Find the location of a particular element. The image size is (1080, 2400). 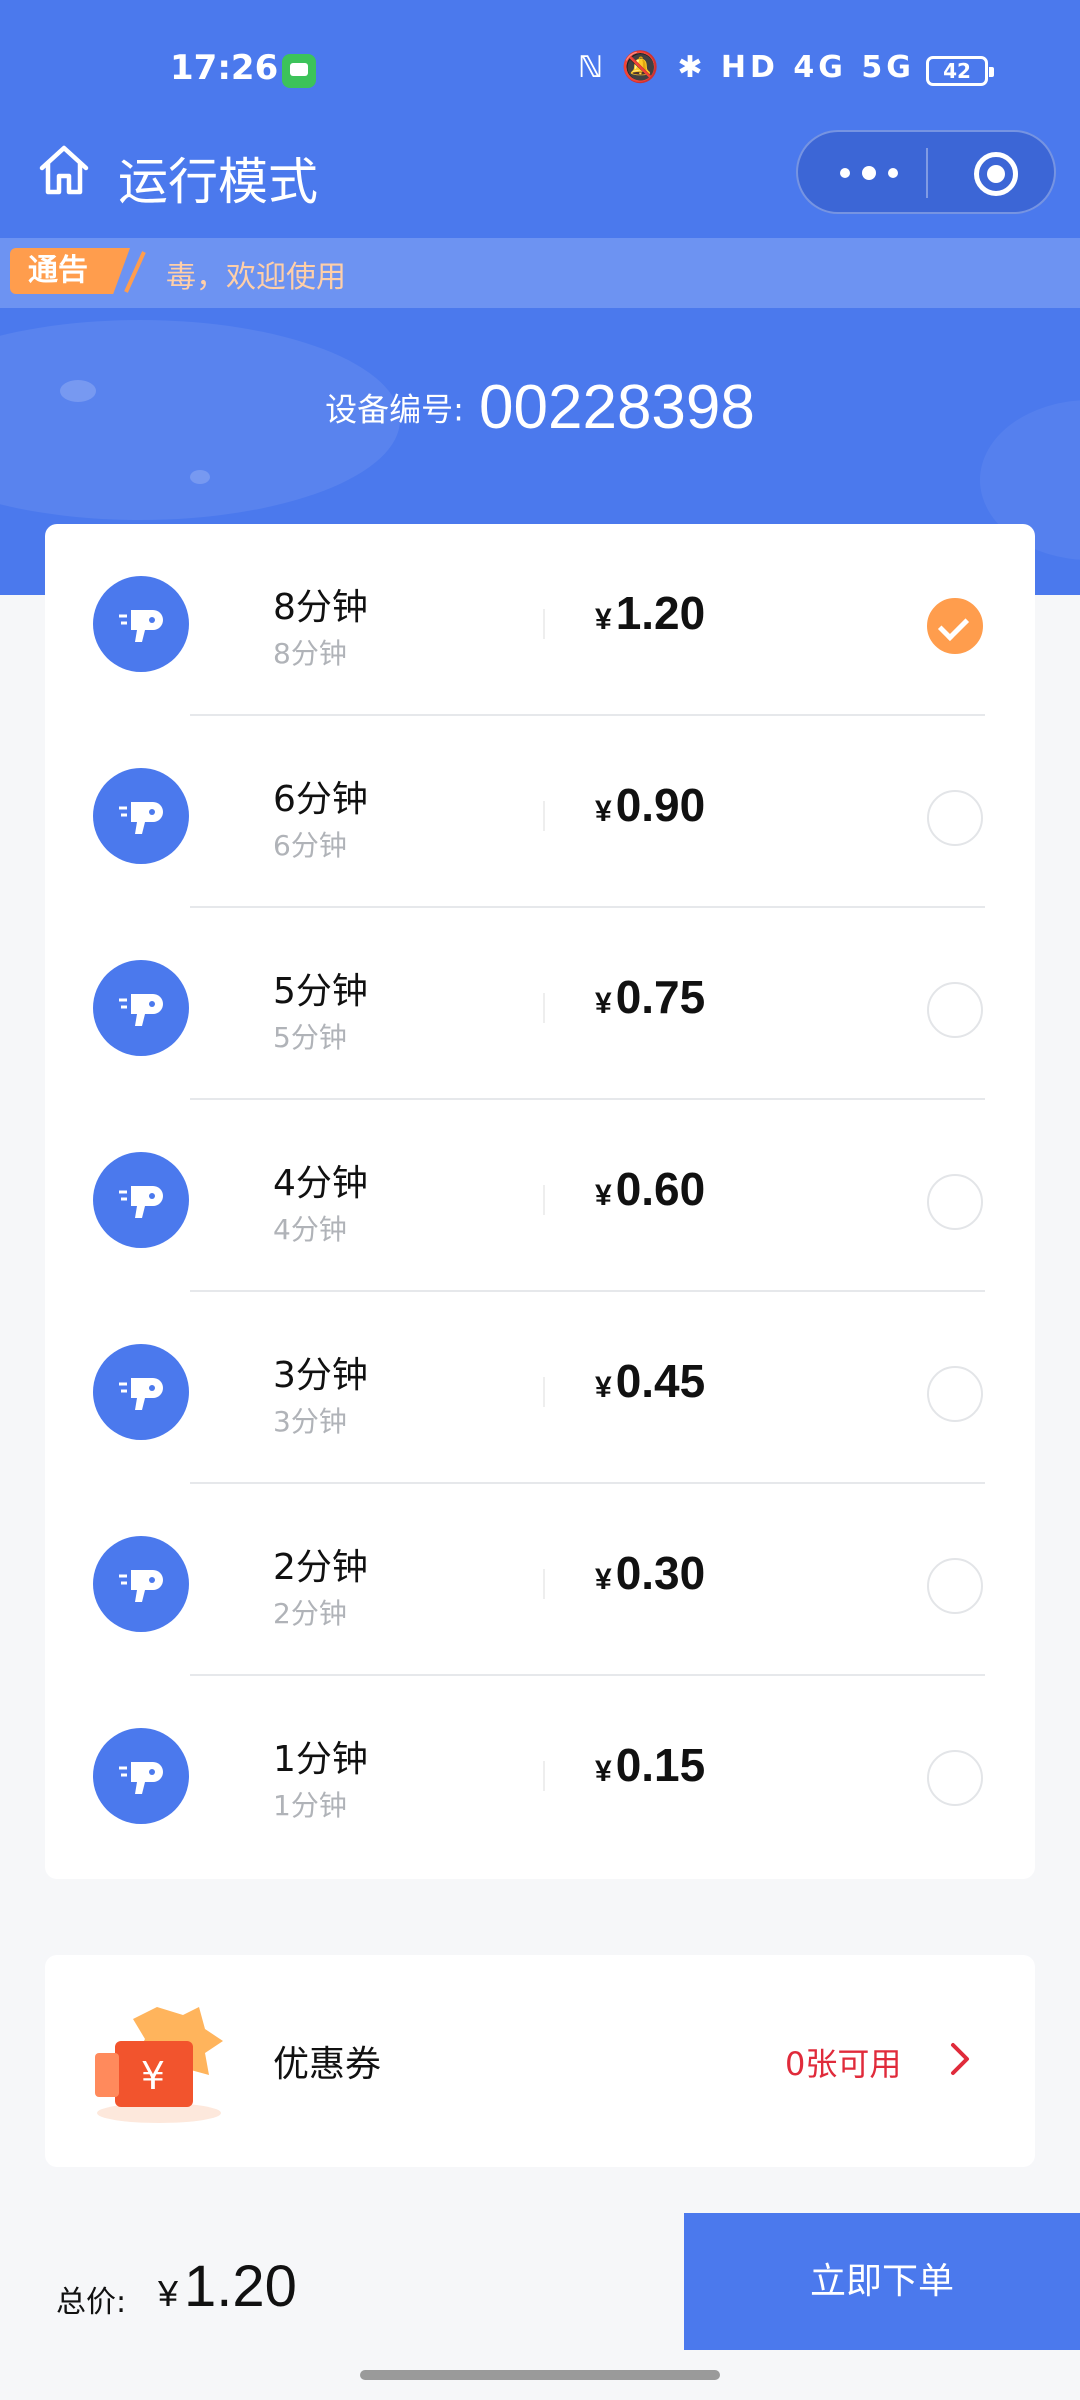

total-price: ¥1.20 is located at coordinates (227, 2286).